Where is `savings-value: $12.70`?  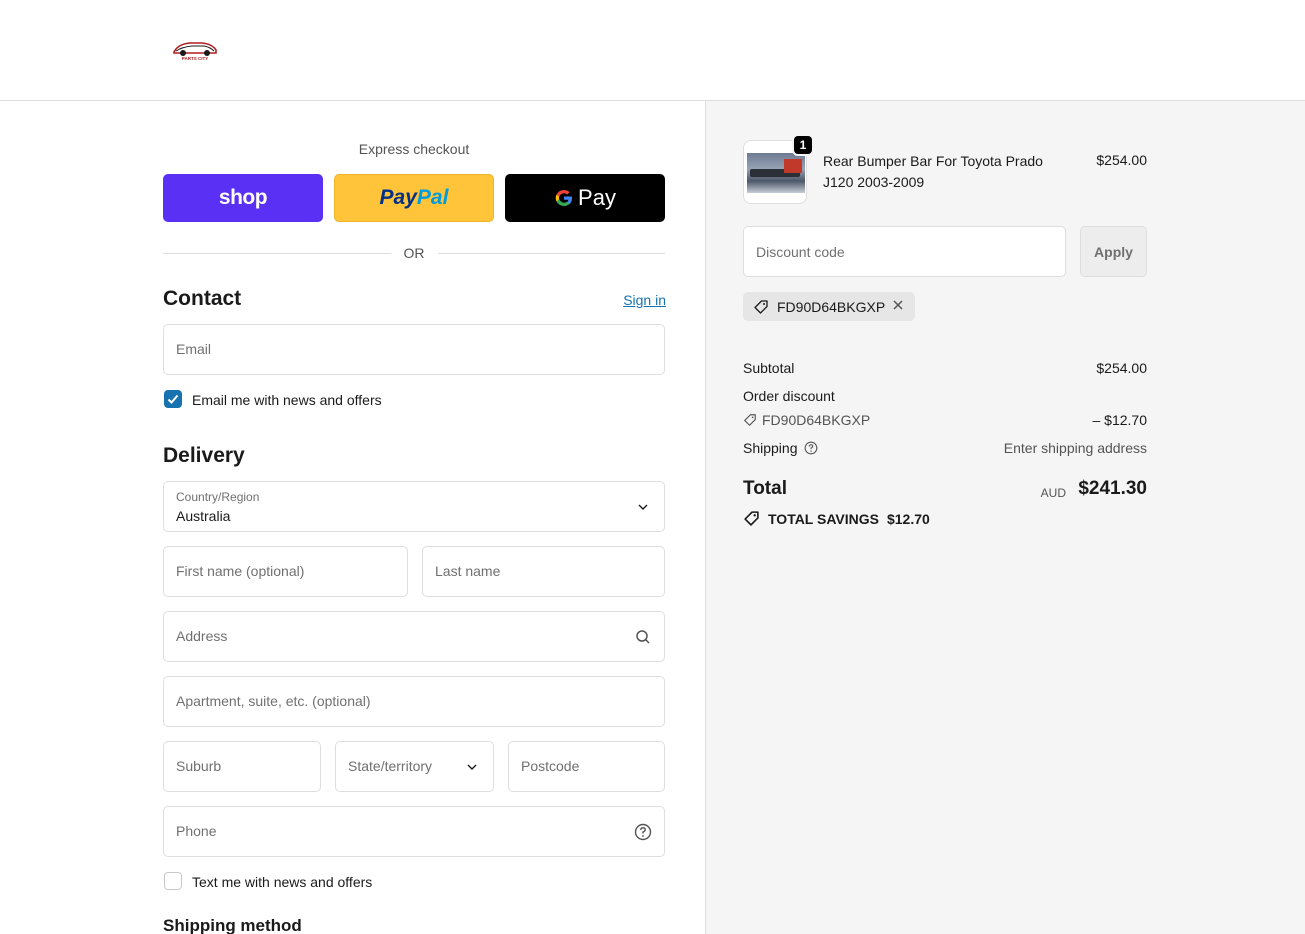
savings-value: $12.70 is located at coordinates (908, 518).